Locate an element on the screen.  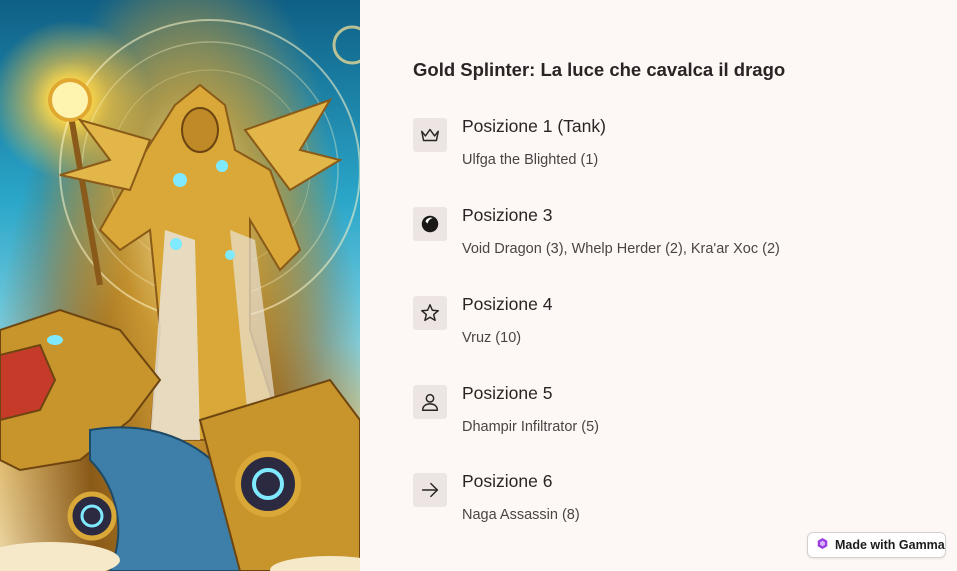
item-description: Vruz (10) is located at coordinates (492, 338).